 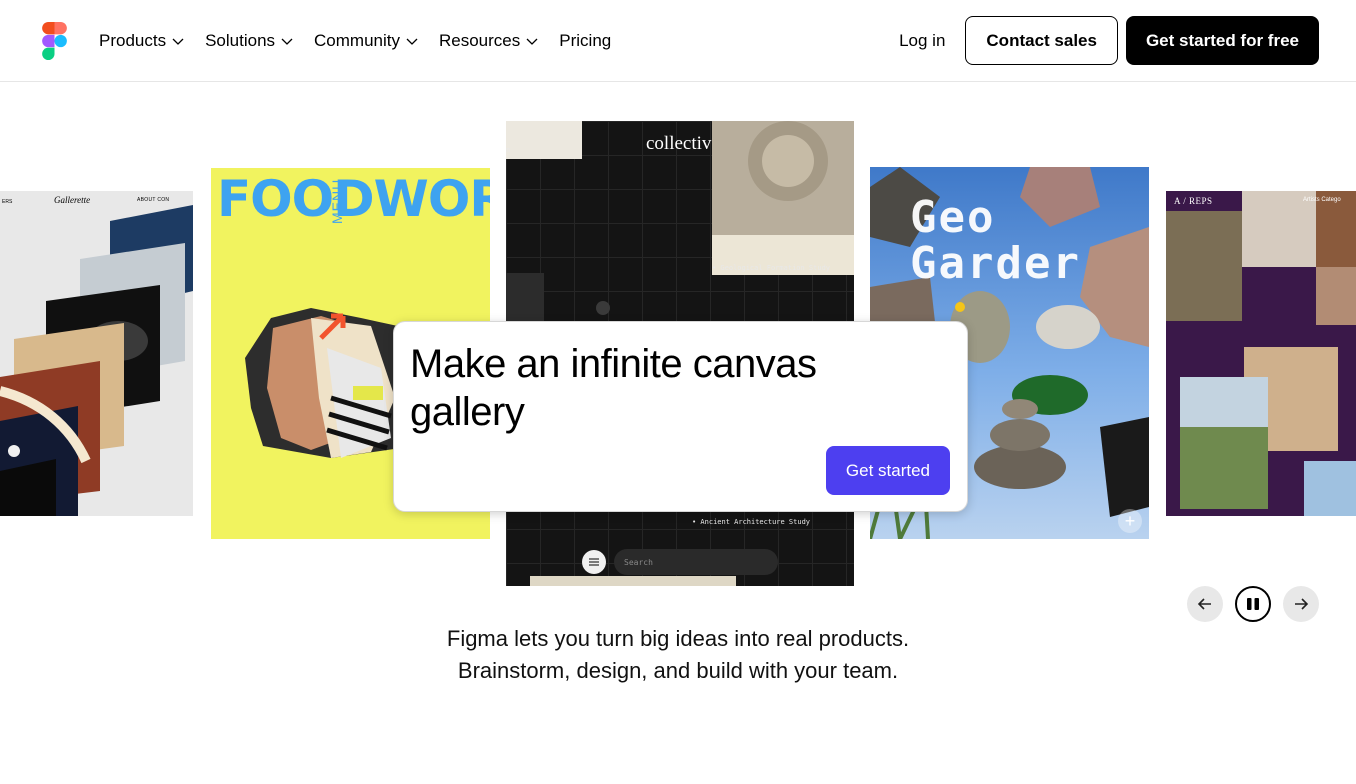 What do you see at coordinates (96, 360) in the screenshot?
I see `gallerette-artwork` at bounding box center [96, 360].